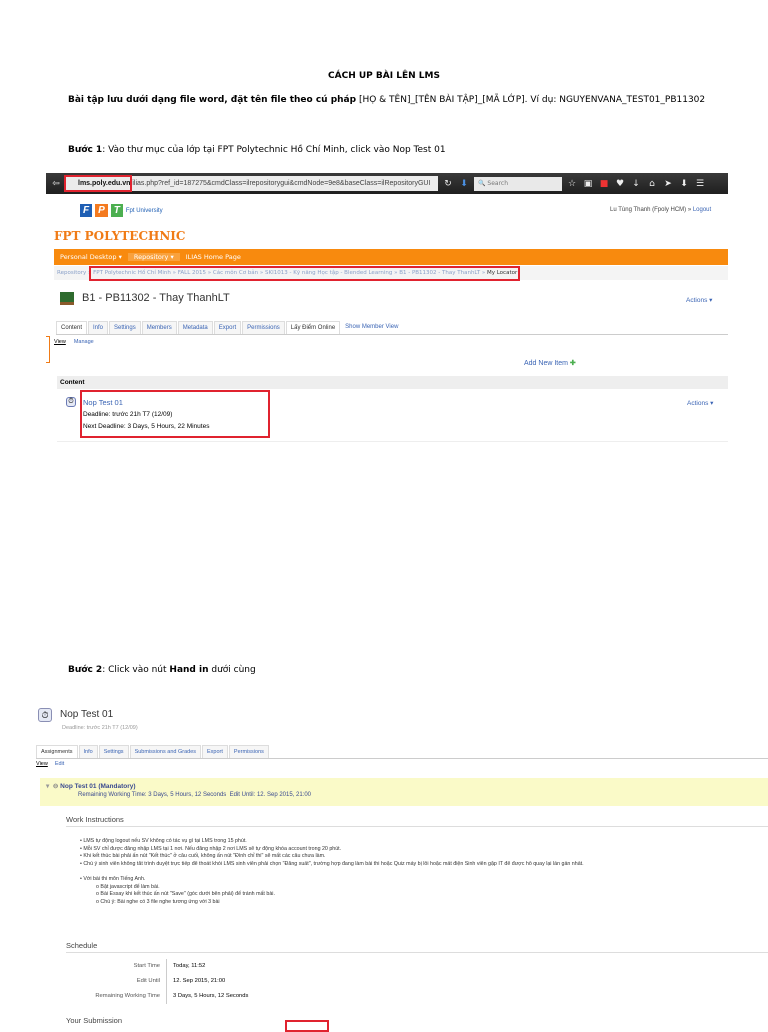  I want to click on tab-lay-diem-online: Lấy Điểm Online, so click(313, 327).